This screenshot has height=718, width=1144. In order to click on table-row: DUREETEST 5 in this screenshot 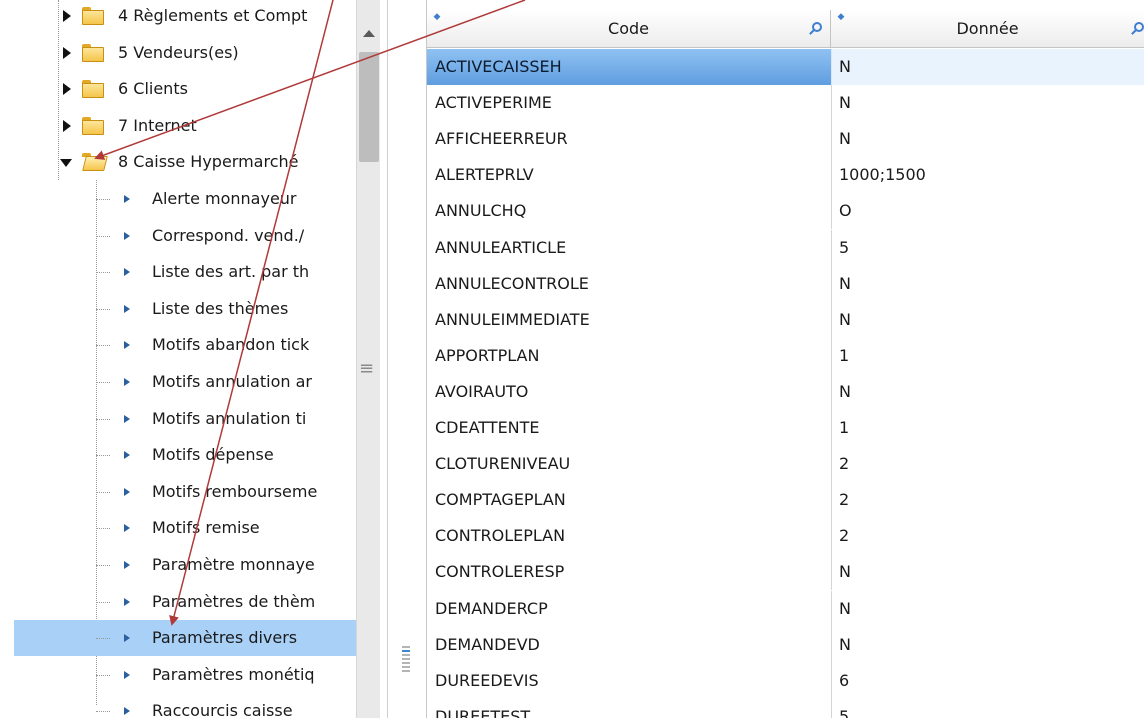, I will do `click(785, 708)`.